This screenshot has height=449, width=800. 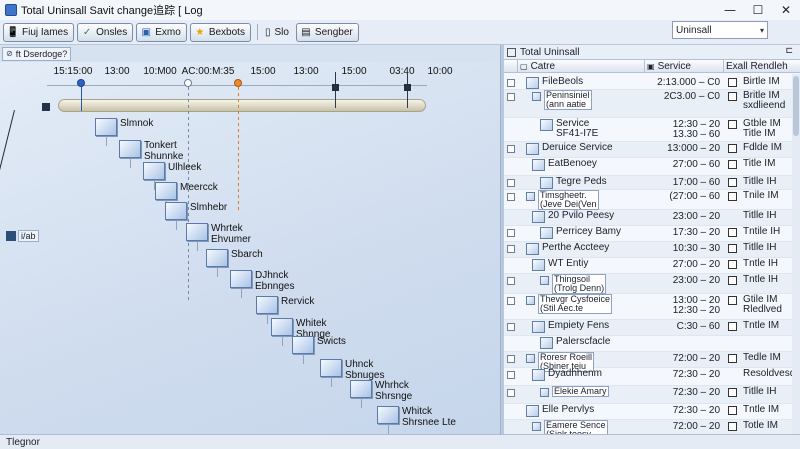 I want to click on list-row: WT Entiy 27:00 – 20 Tntle IH, so click(x=652, y=266).